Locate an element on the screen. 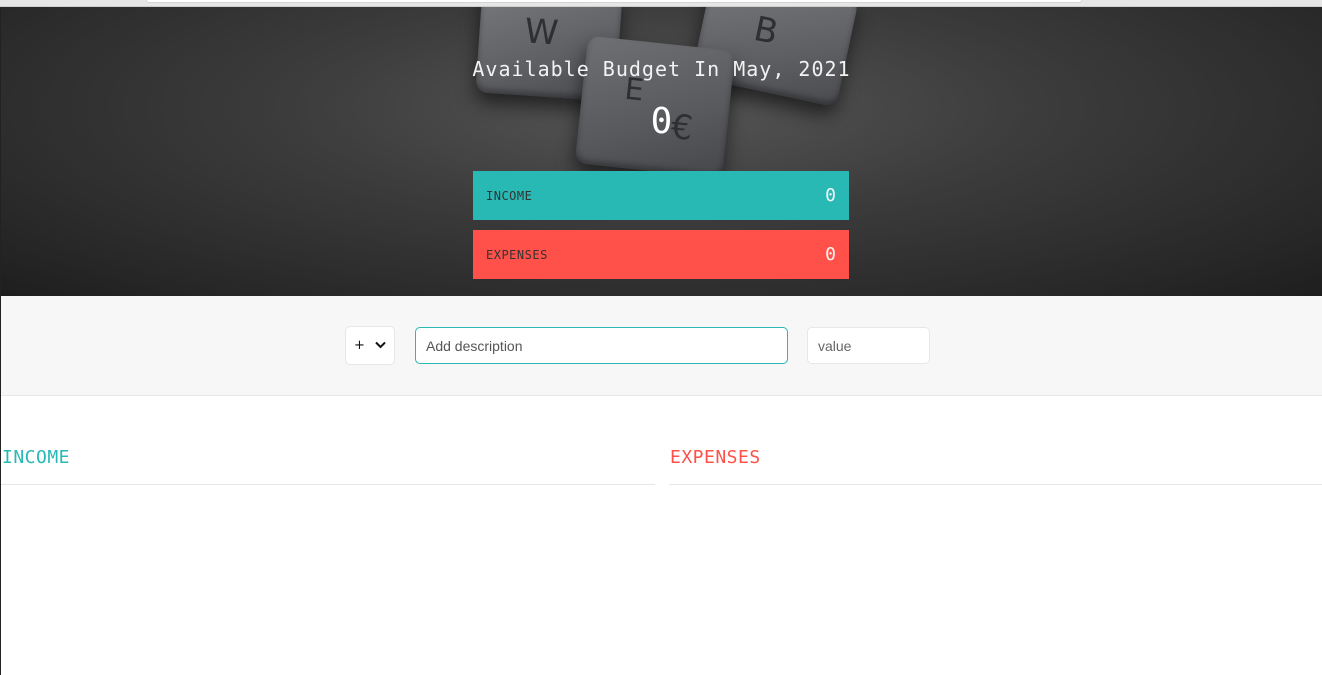 This screenshot has height=675, width=1322. add-entry-bar: + is located at coordinates (661, 346).